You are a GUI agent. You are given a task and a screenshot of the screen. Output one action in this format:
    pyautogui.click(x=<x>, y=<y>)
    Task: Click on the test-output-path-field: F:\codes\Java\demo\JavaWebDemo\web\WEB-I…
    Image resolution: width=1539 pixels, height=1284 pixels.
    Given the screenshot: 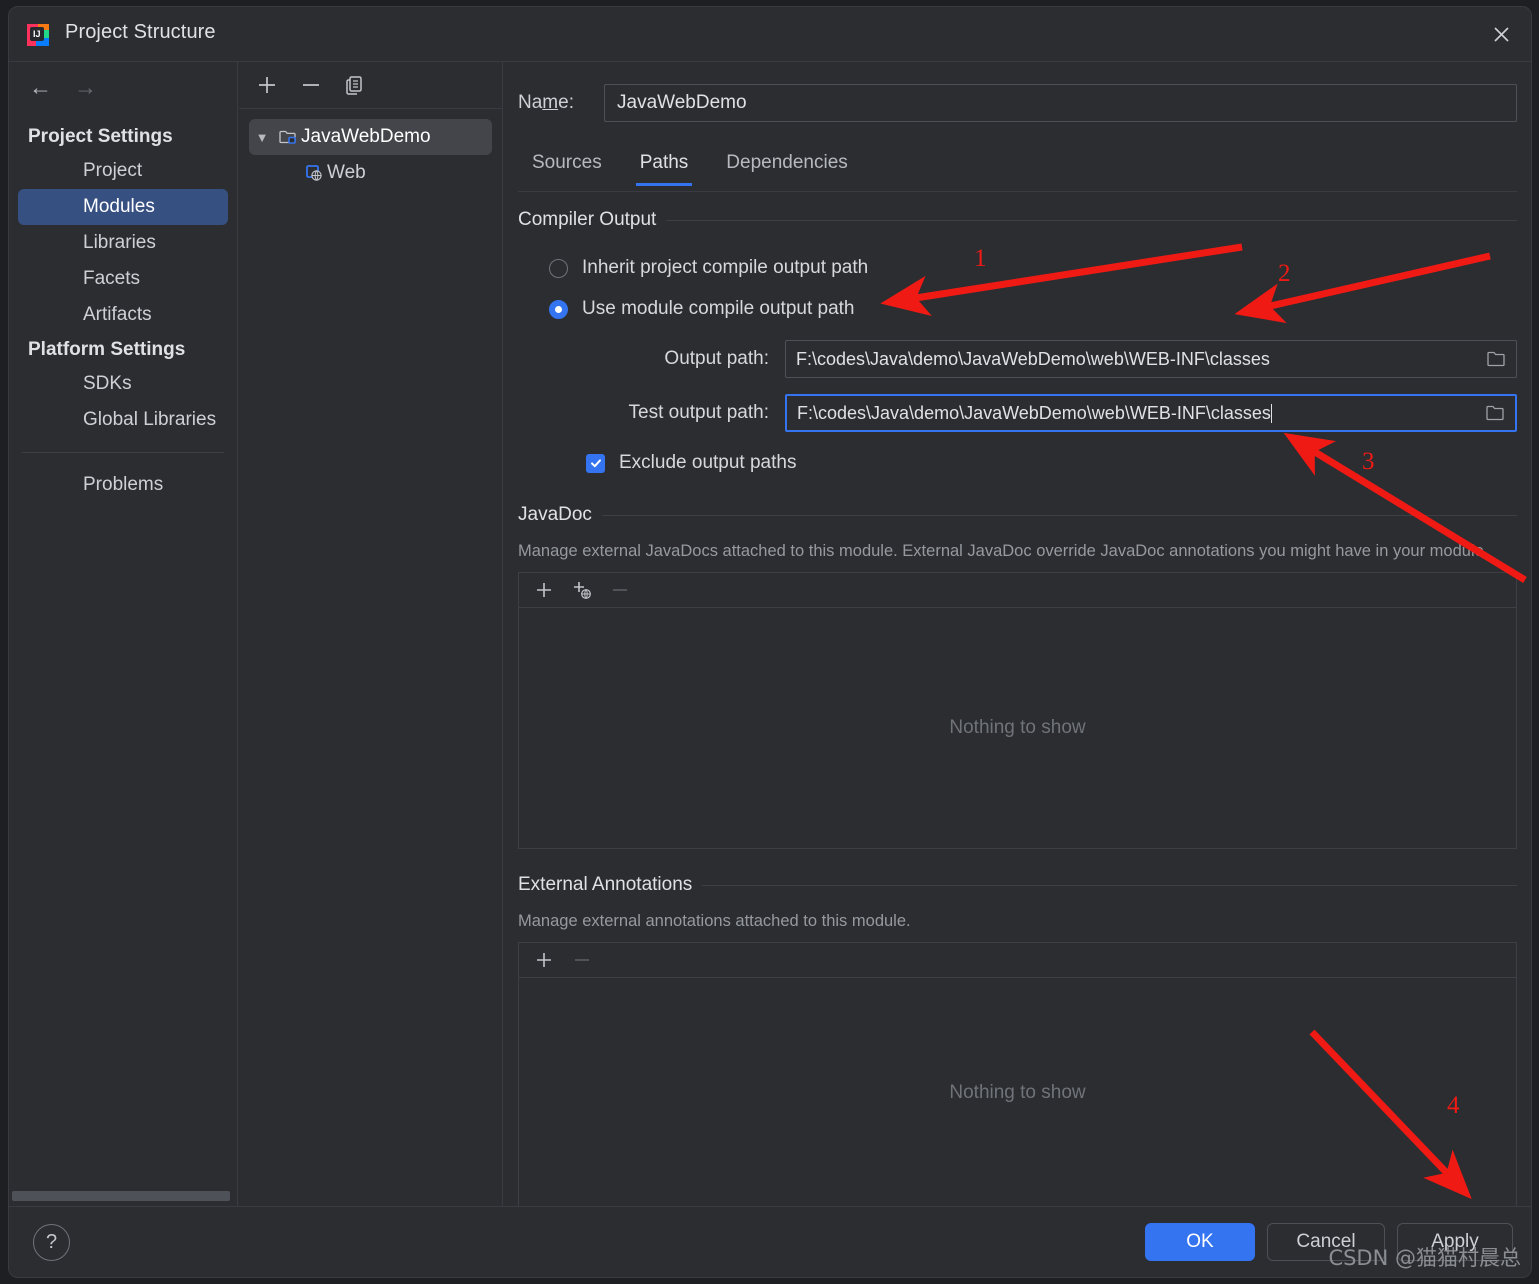 What is the action you would take?
    pyautogui.click(x=1151, y=413)
    